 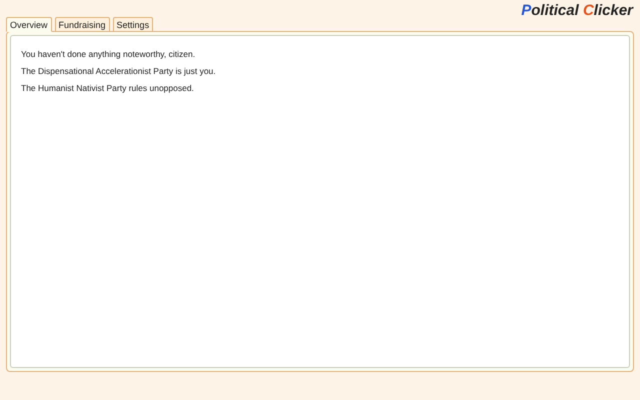 What do you see at coordinates (82, 24) in the screenshot?
I see `tab: Fundraising` at bounding box center [82, 24].